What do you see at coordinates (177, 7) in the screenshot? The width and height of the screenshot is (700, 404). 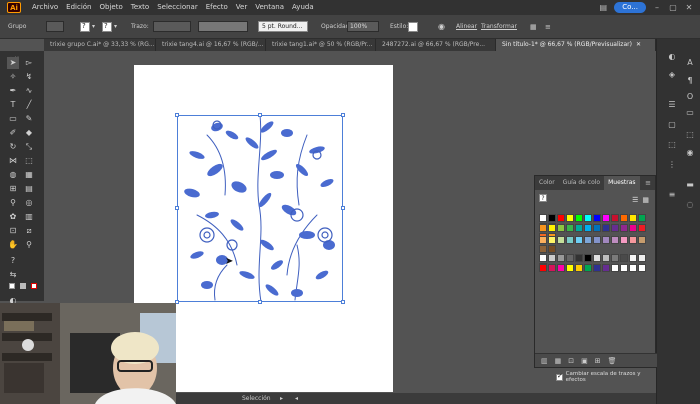 I see `menu-seleccionar: Seleccionar` at bounding box center [177, 7].